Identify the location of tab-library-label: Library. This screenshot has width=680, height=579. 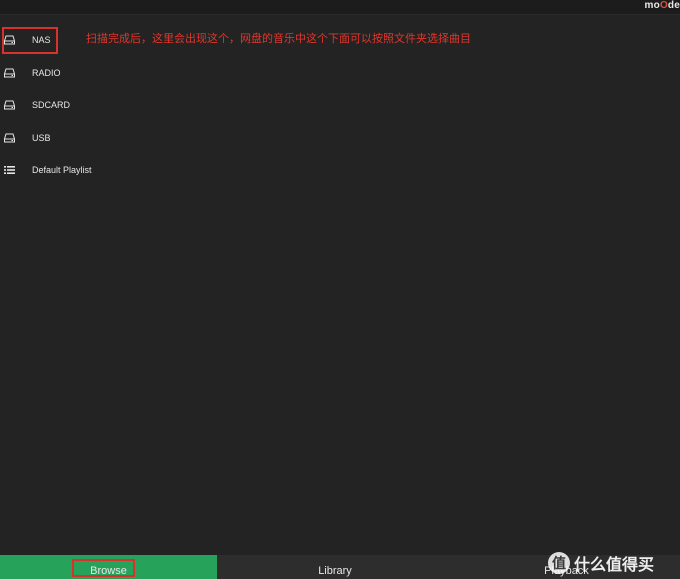
(335, 571).